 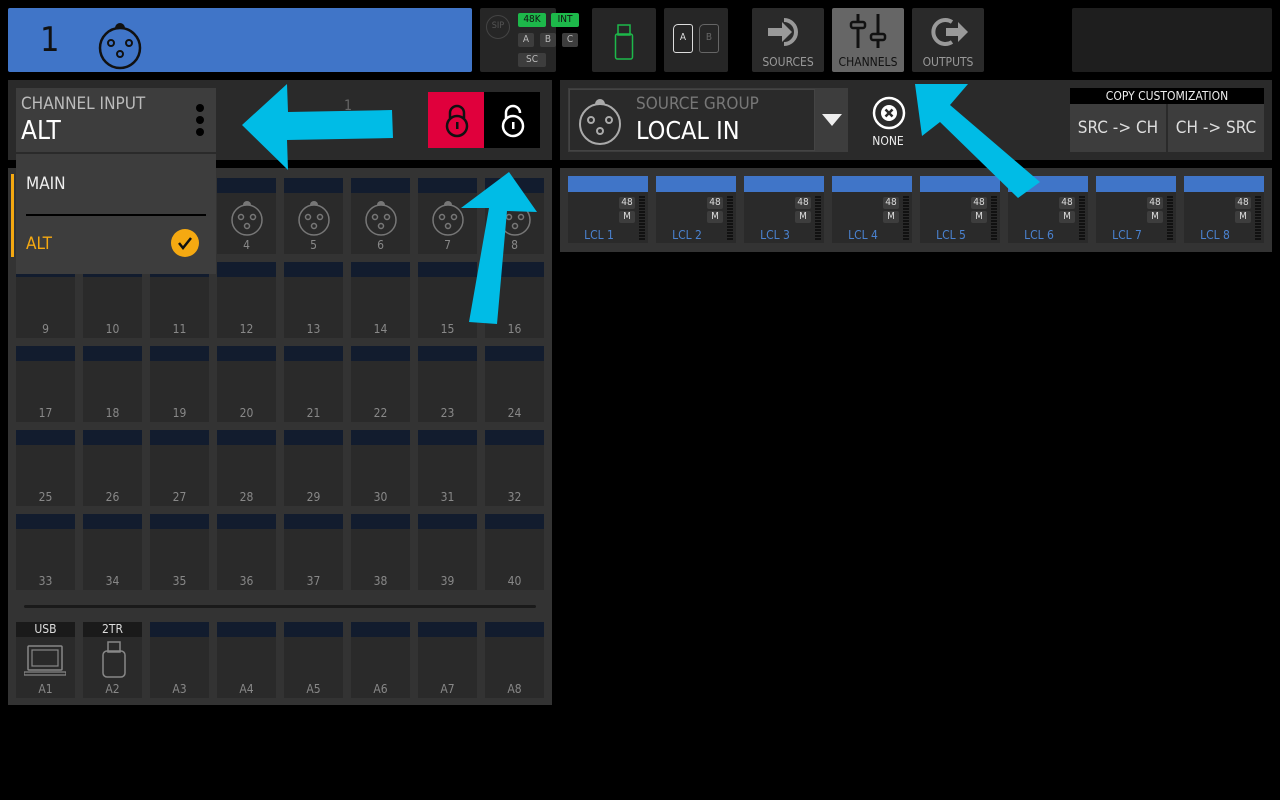 What do you see at coordinates (313, 468) in the screenshot?
I see `channel-cell: 29` at bounding box center [313, 468].